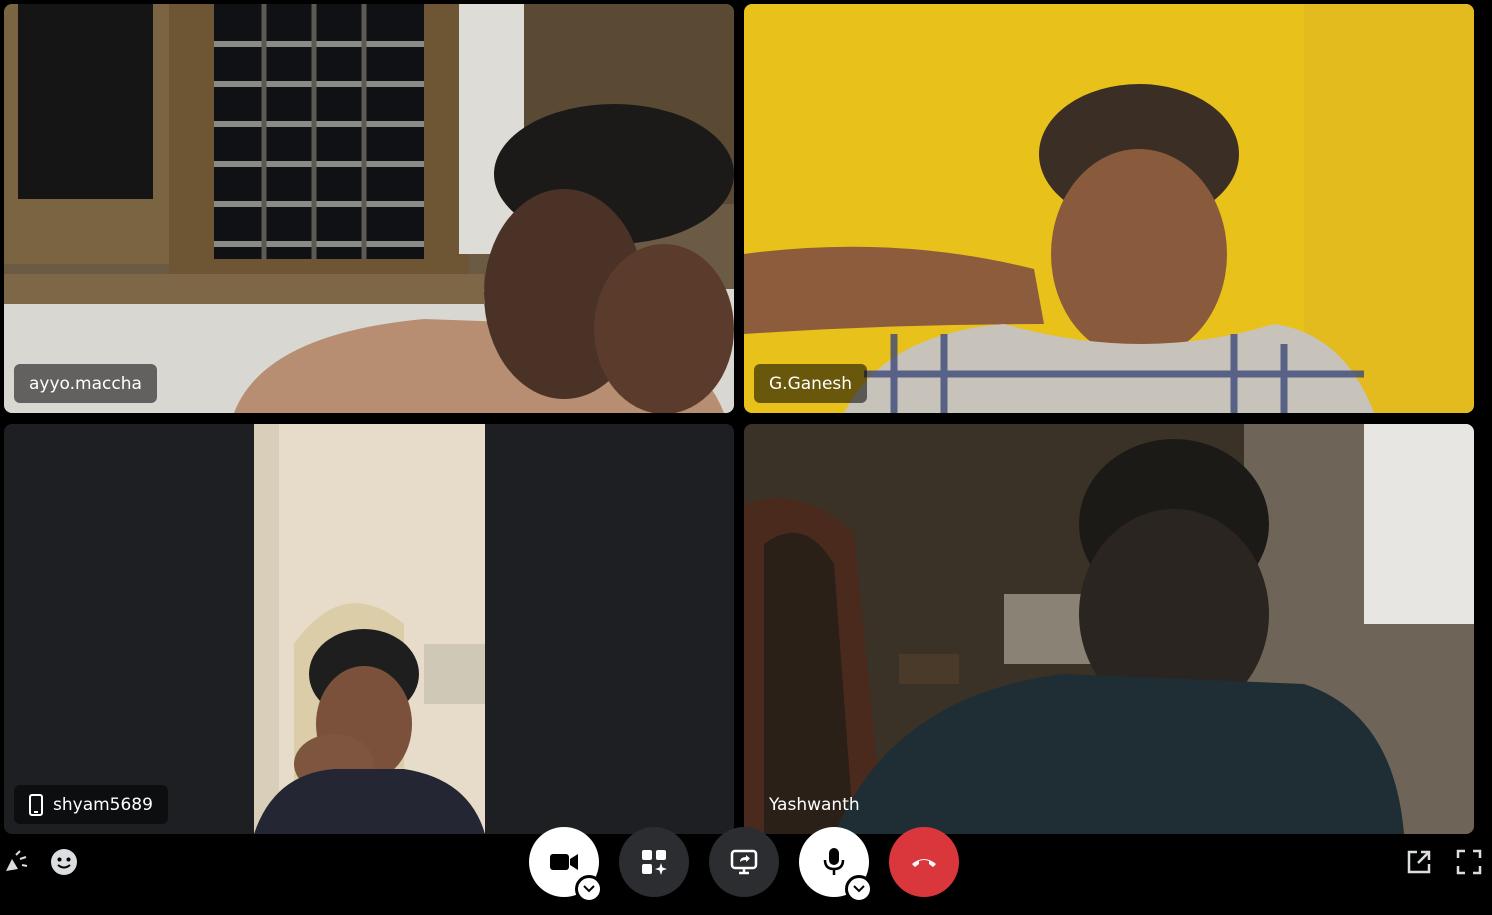 The image size is (1492, 915). I want to click on participant-name: Yashwanth, so click(814, 804).